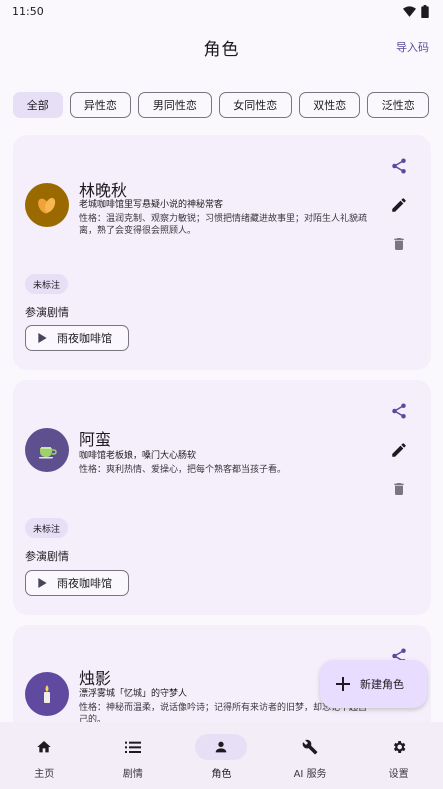 The width and height of the screenshot is (443, 789). What do you see at coordinates (48, 453) in the screenshot?
I see `tea-cup-icon` at bounding box center [48, 453].